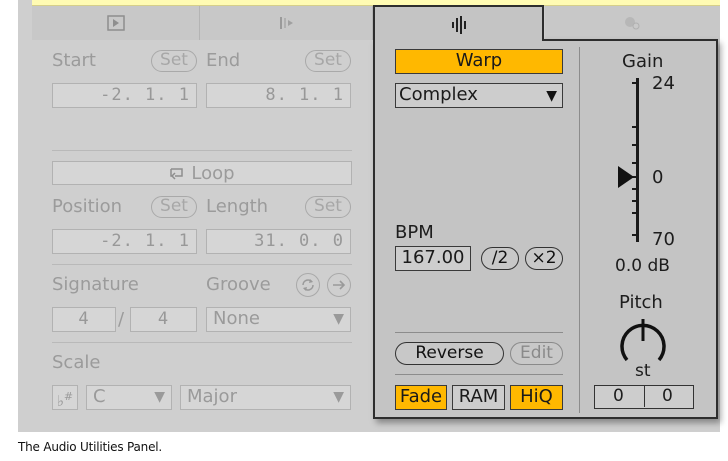  I want to click on warp-button: Warp, so click(479, 61).